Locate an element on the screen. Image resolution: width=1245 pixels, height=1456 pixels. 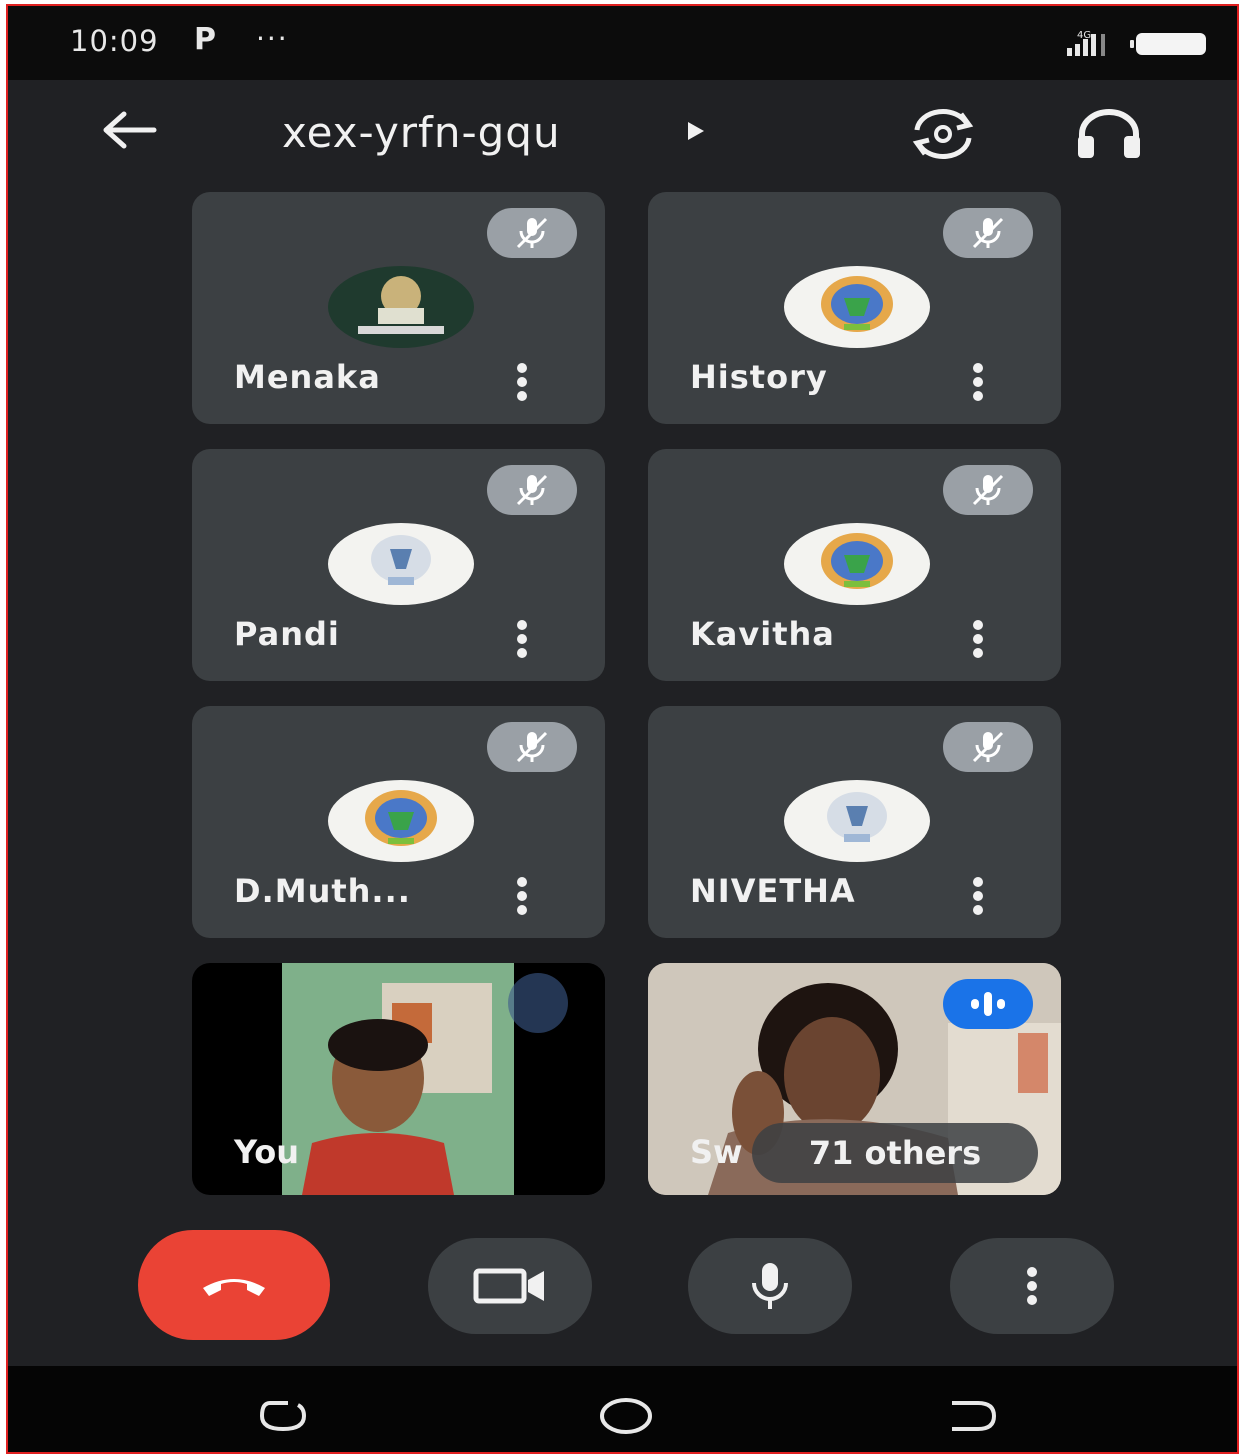
notification-p-icon: P is located at coordinates (205, 39).